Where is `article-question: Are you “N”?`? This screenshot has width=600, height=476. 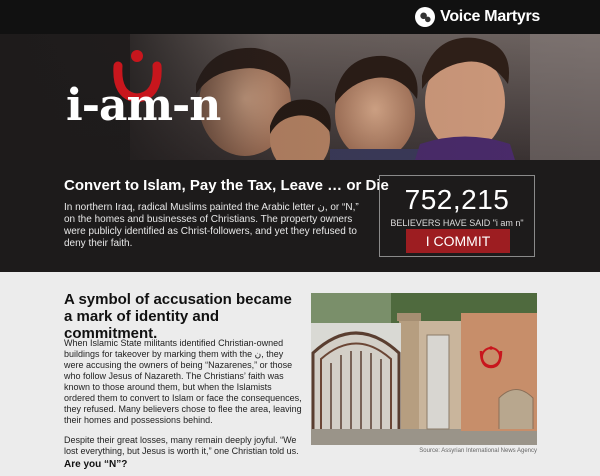 article-question: Are you “N”? is located at coordinates (96, 464).